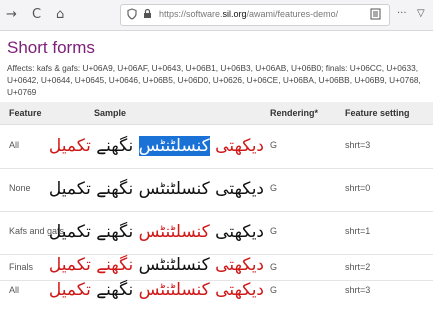  What do you see at coordinates (358, 267) in the screenshot?
I see `setting-cell: shrt=2` at bounding box center [358, 267].